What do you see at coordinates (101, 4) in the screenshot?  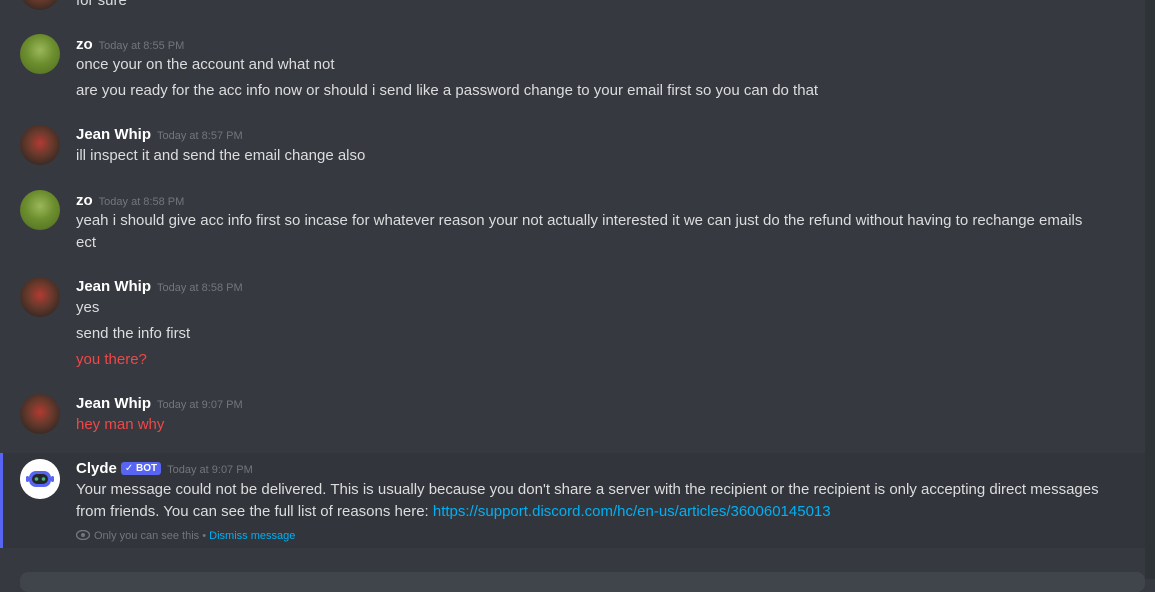 I see `message-text: for sure` at bounding box center [101, 4].